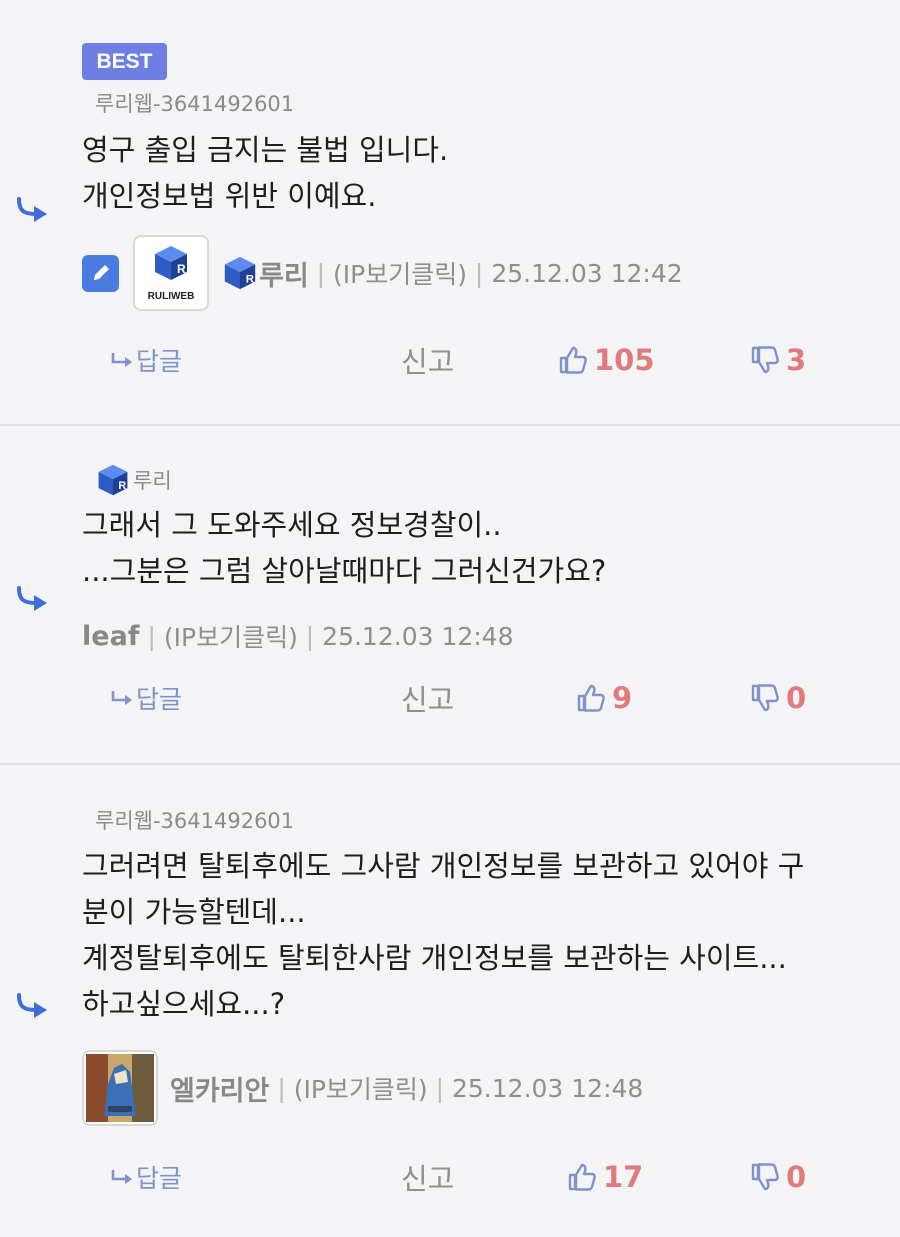 This screenshot has width=900, height=1237. I want to click on comment-text: 영구 출입 금지는 불법 입니다. 개인정보법 위반 이예요., so click(265, 173).